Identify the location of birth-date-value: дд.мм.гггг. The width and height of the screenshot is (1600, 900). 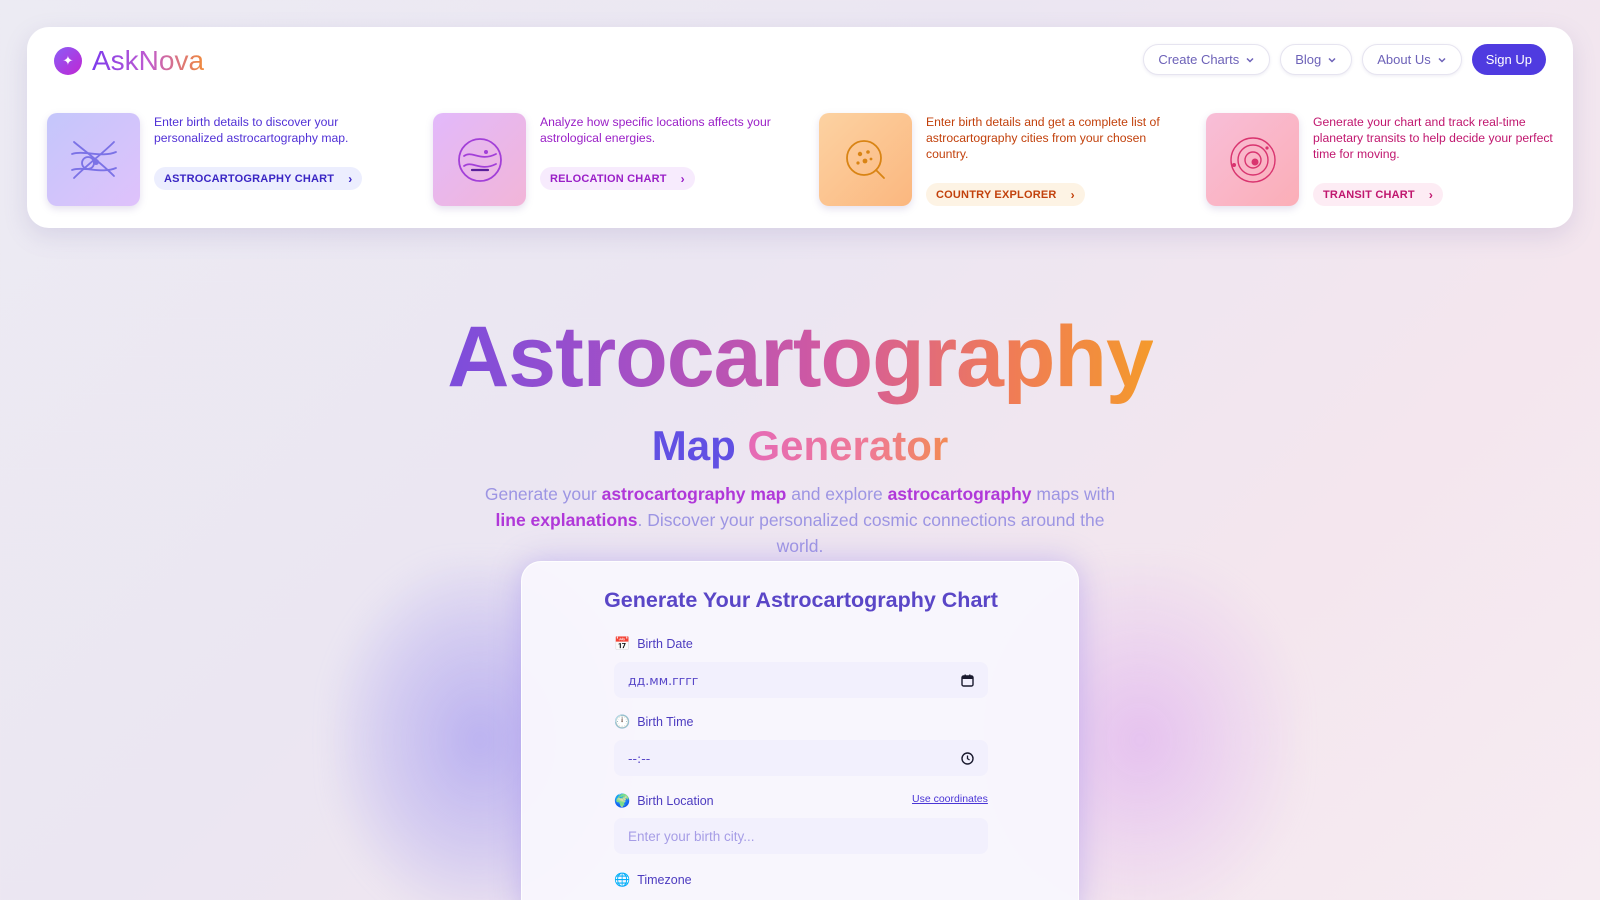
(663, 680).